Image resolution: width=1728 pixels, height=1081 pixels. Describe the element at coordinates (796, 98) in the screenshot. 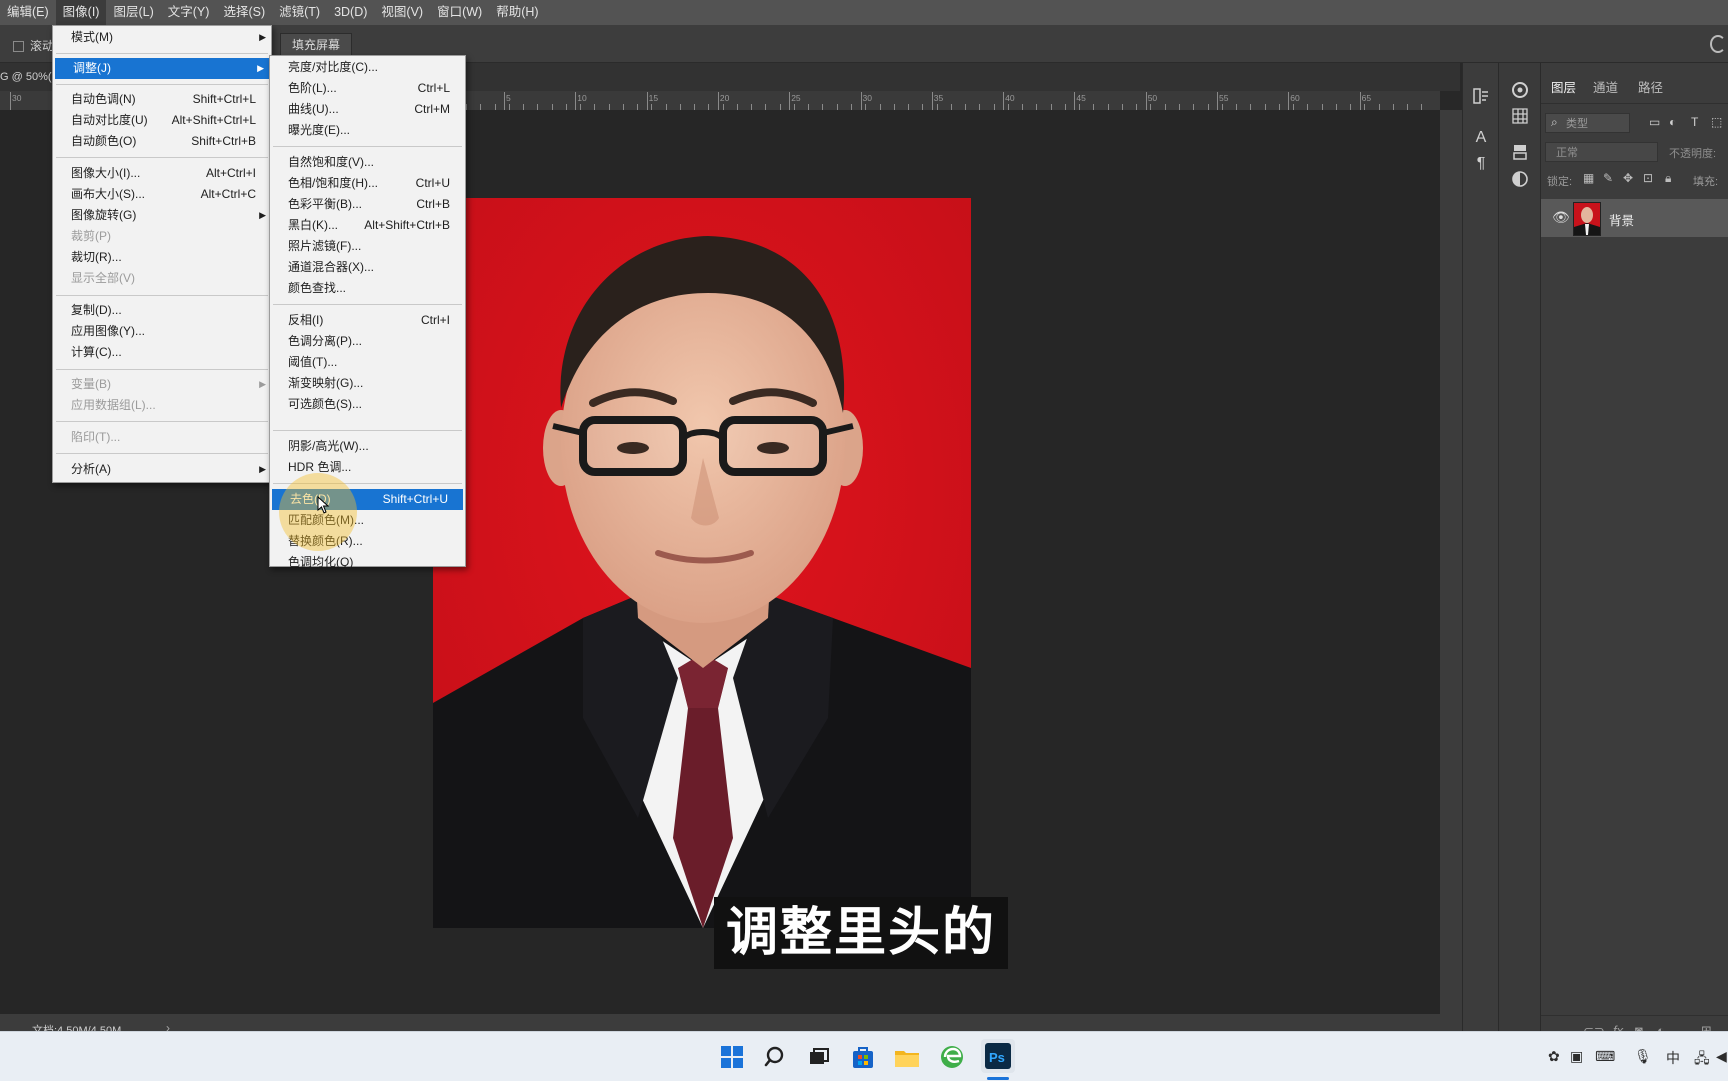

I see `ruler-tick-label: 25` at that location.